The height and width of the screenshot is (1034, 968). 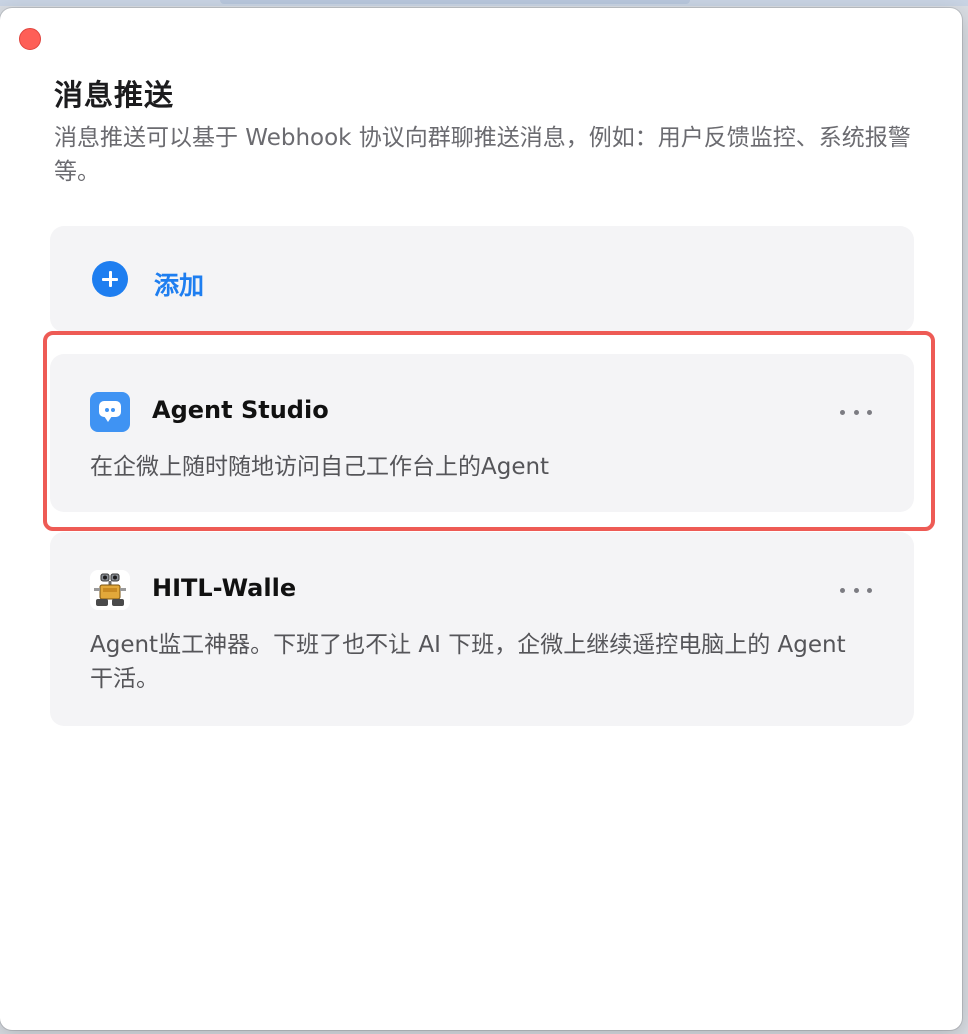 I want to click on integration-name: HITL-Walle, so click(x=224, y=588).